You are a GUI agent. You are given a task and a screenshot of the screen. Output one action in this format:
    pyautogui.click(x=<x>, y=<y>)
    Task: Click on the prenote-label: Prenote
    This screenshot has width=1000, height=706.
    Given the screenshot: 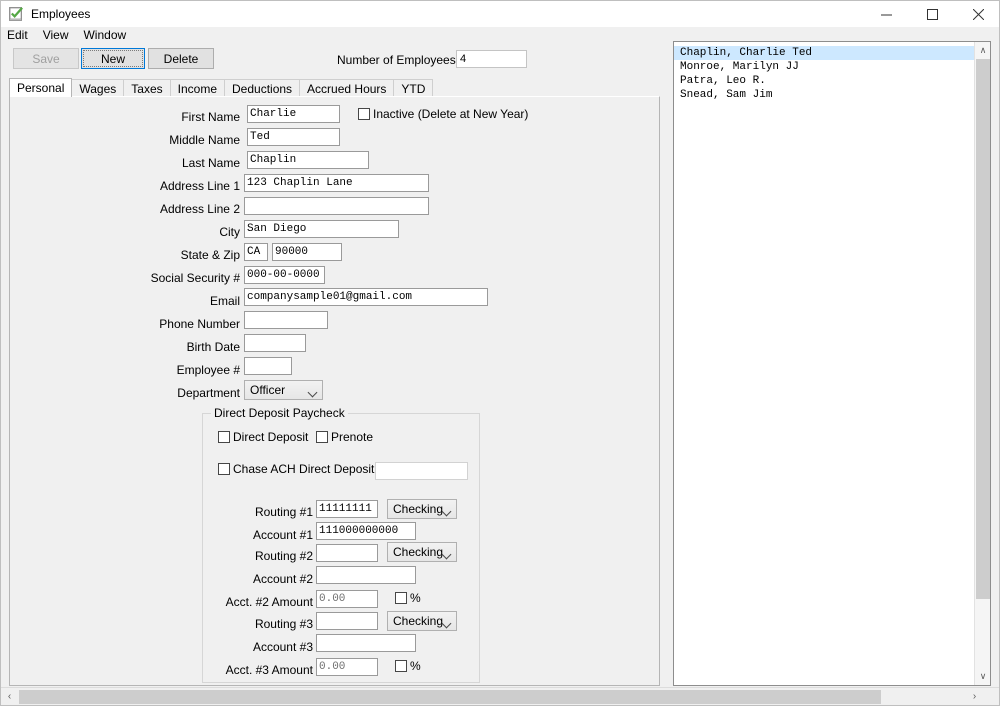 What is the action you would take?
    pyautogui.click(x=352, y=437)
    